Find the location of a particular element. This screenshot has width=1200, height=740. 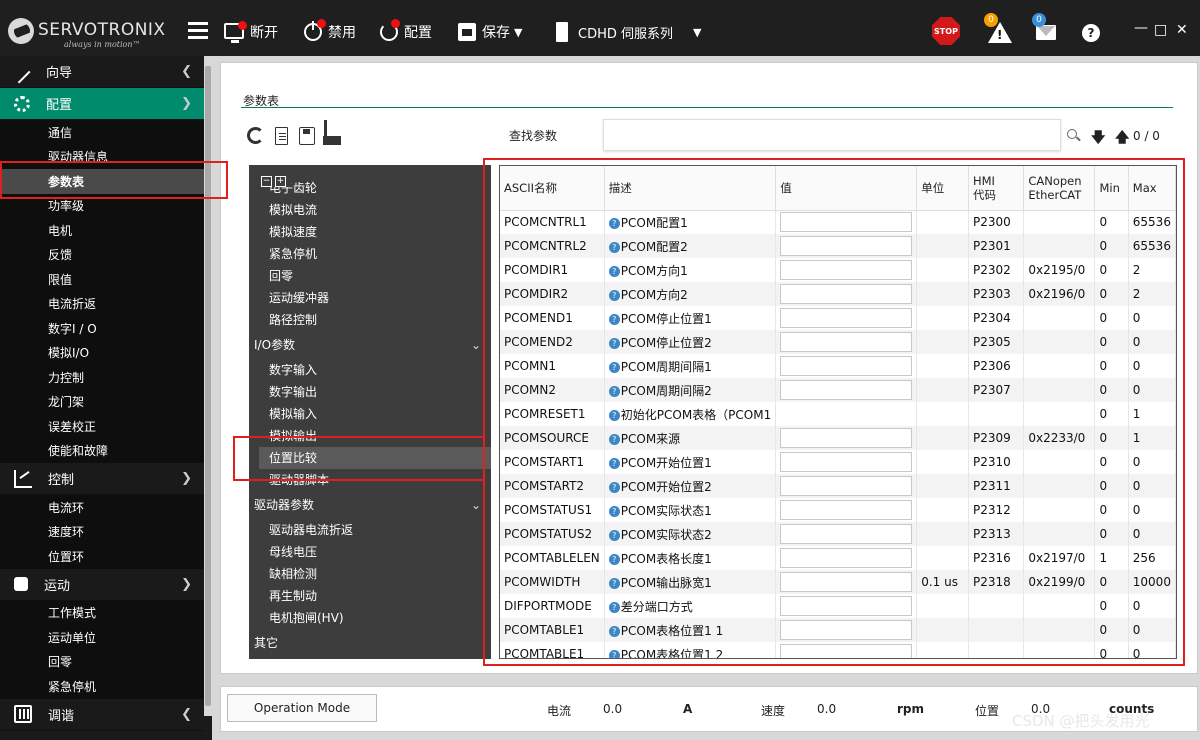

search-label: 查找参数 is located at coordinates (533, 136).